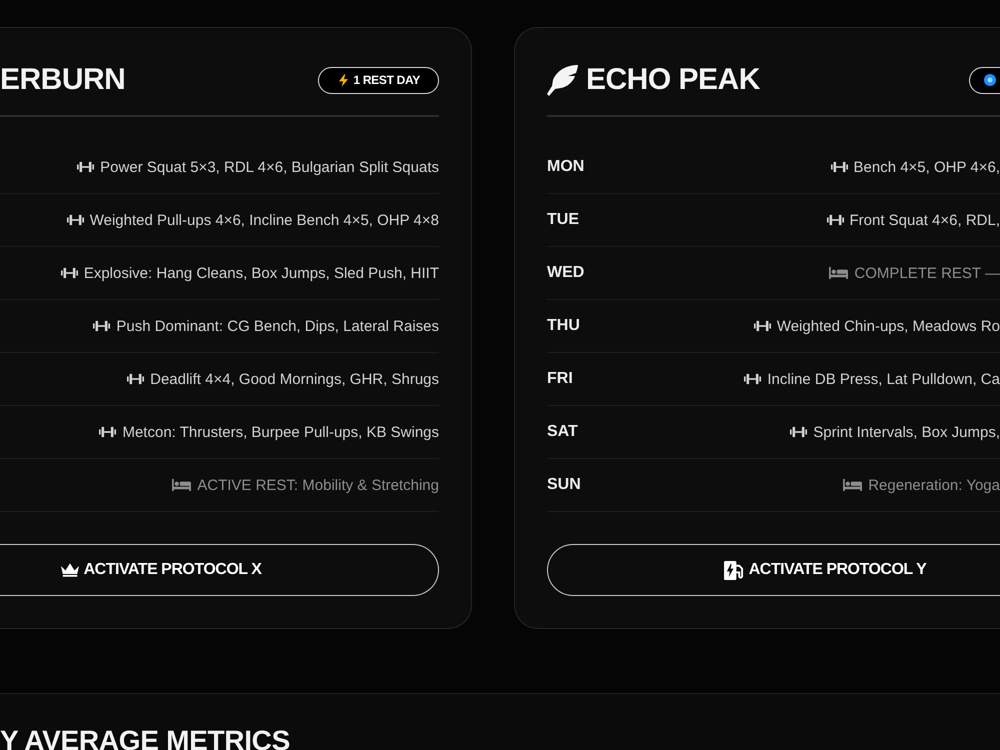  I want to click on workout-text: Metcon: Thrusters, Burpee Pull-ups, KB Swings, so click(280, 432).